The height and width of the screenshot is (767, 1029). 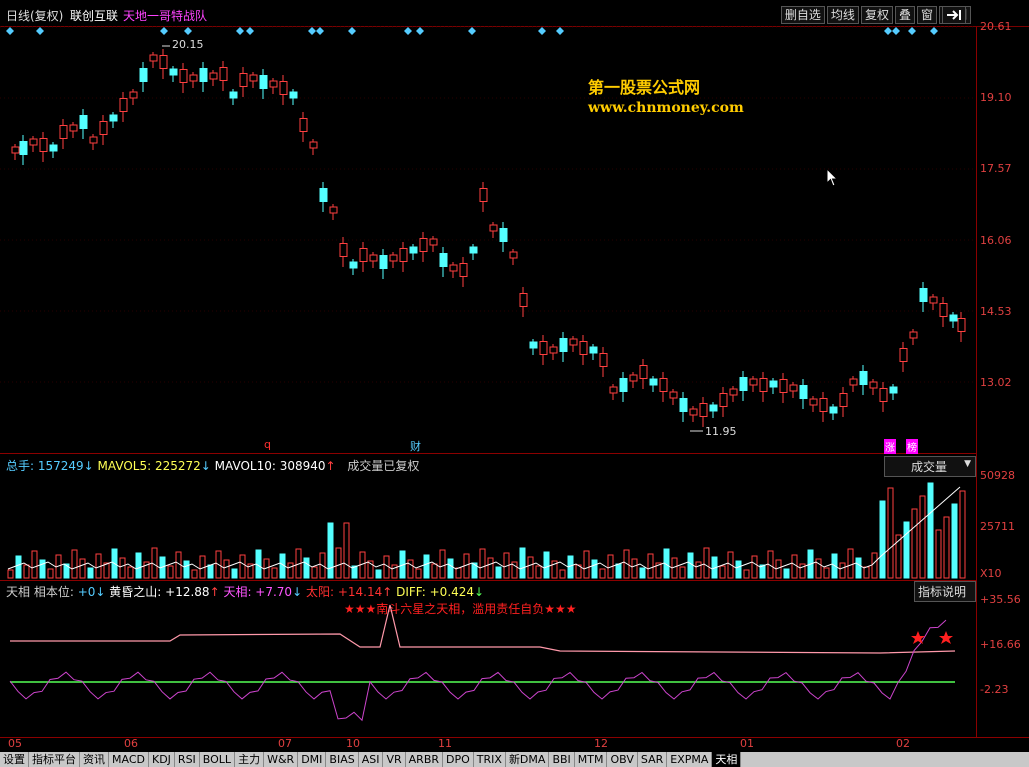 What do you see at coordinates (425, 759) in the screenshot?
I see `indicator-tab: ARBR` at bounding box center [425, 759].